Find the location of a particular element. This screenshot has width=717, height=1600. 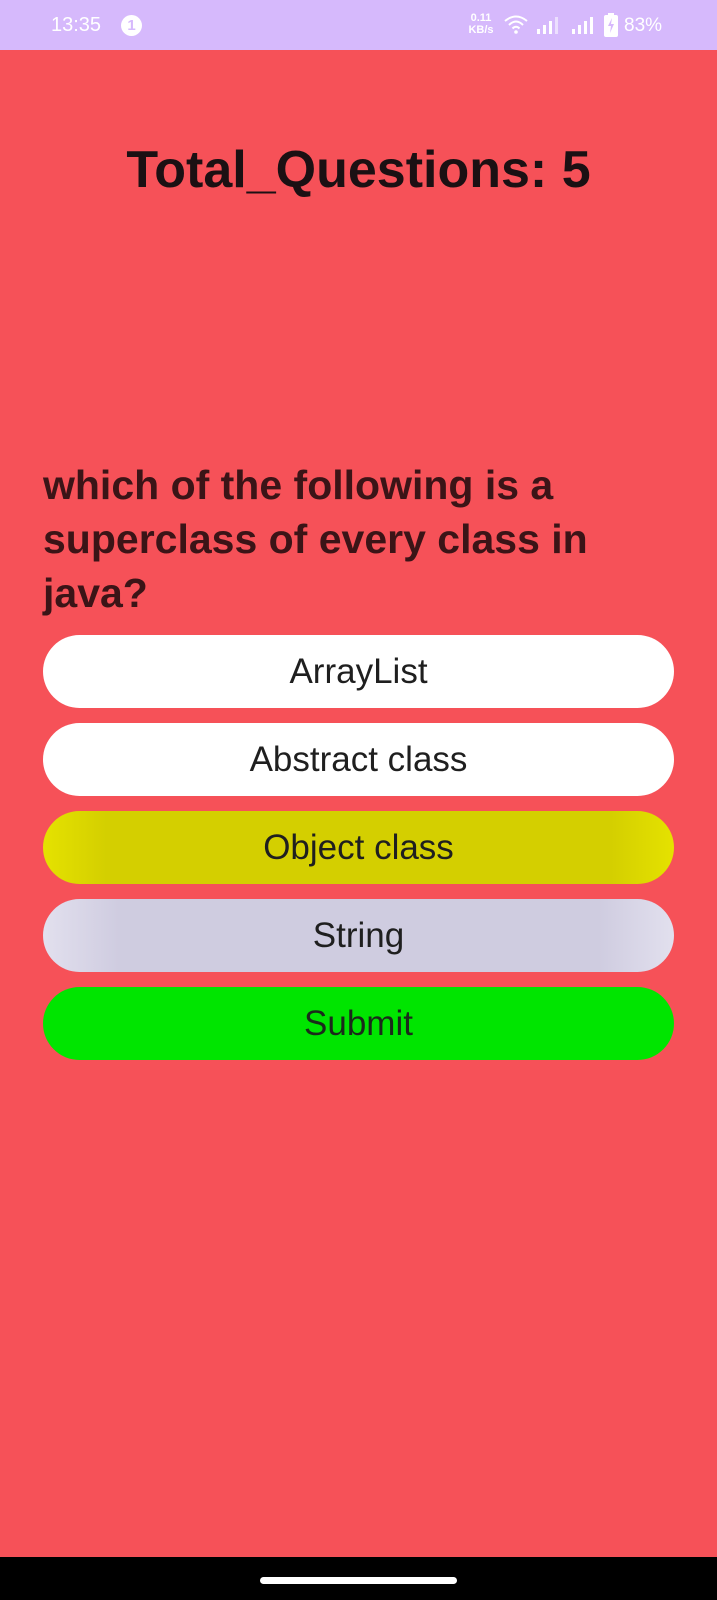

wifi-icon is located at coordinates (516, 26).